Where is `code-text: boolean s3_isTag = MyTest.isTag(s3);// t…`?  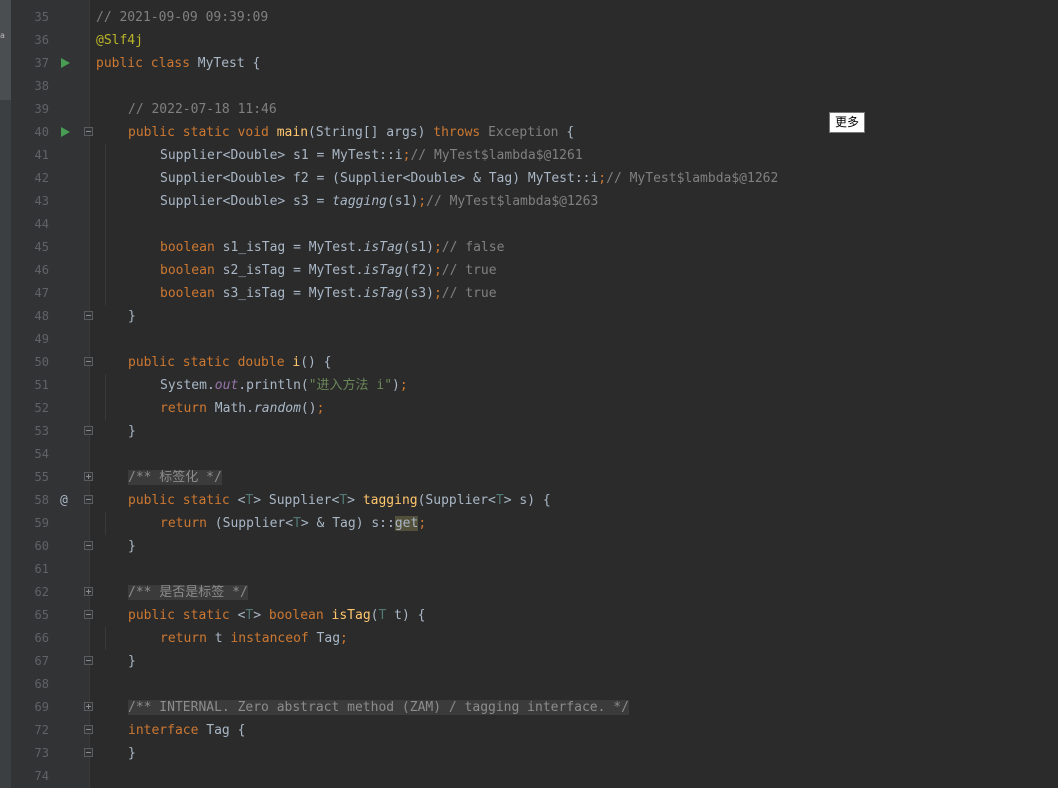 code-text: boolean s3_isTag = MyTest.isTag(s3);// t… is located at coordinates (328, 293).